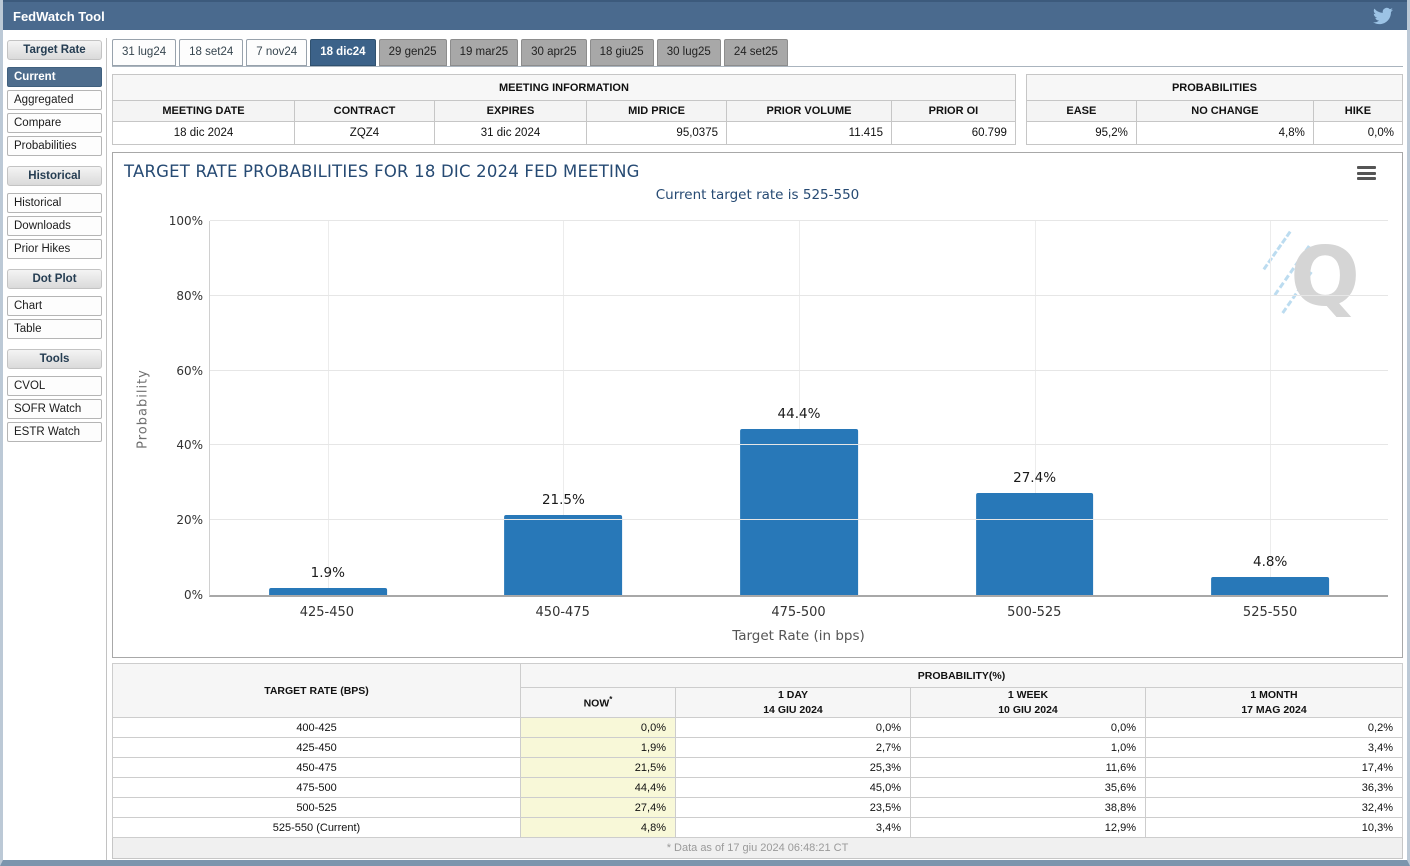 Image resolution: width=1410 pixels, height=866 pixels. What do you see at coordinates (757, 195) in the screenshot?
I see `chart-subtitle: Current target rate is 525-550` at bounding box center [757, 195].